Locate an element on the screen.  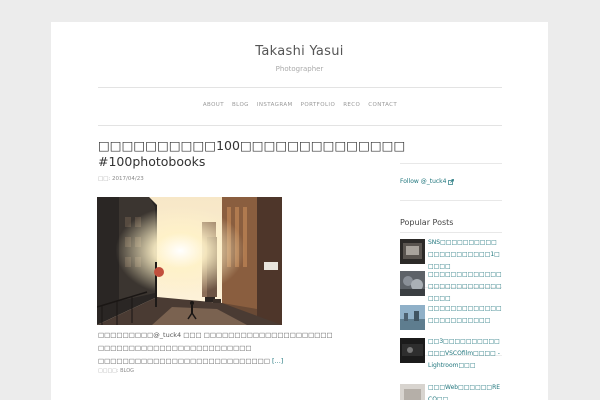
follow-label: Follow @_tuck4 is located at coordinates (423, 181).